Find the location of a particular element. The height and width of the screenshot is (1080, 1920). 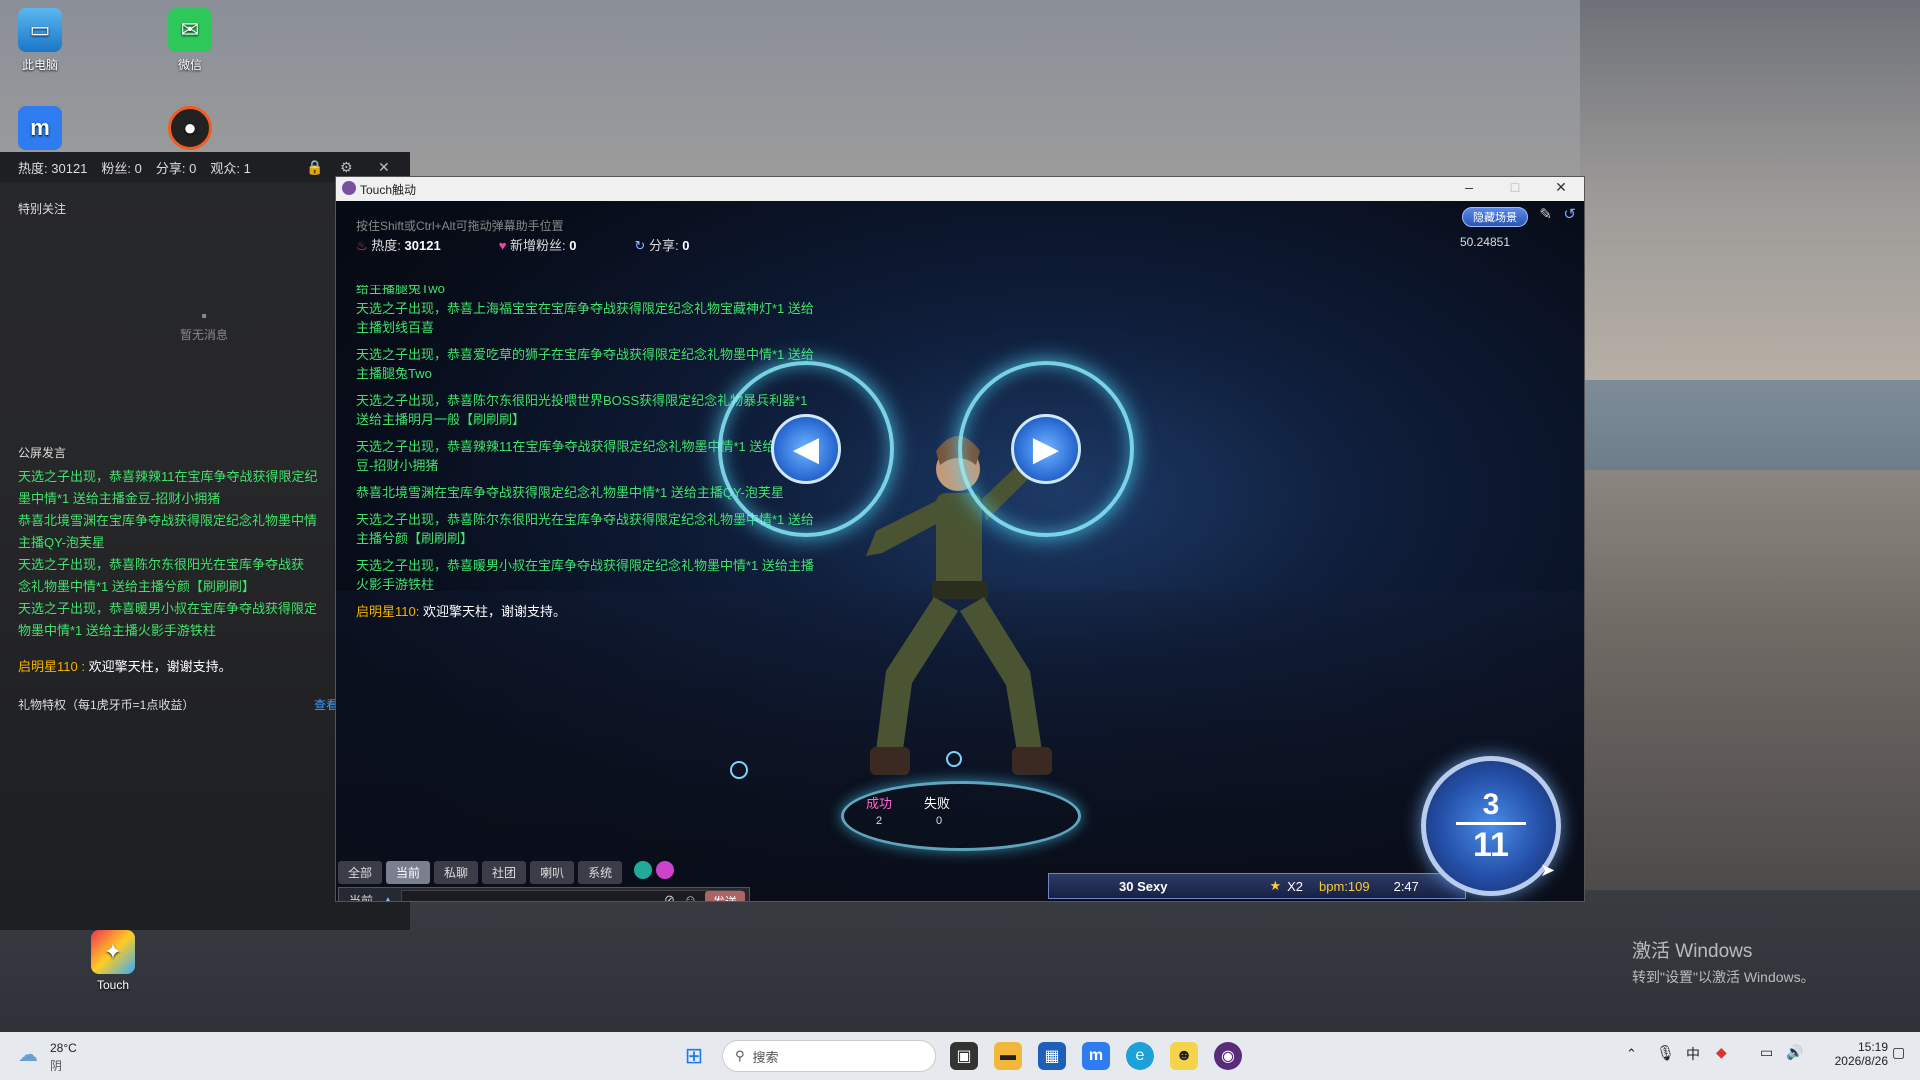

task-view-icon: ▣ is located at coordinates (964, 1056).